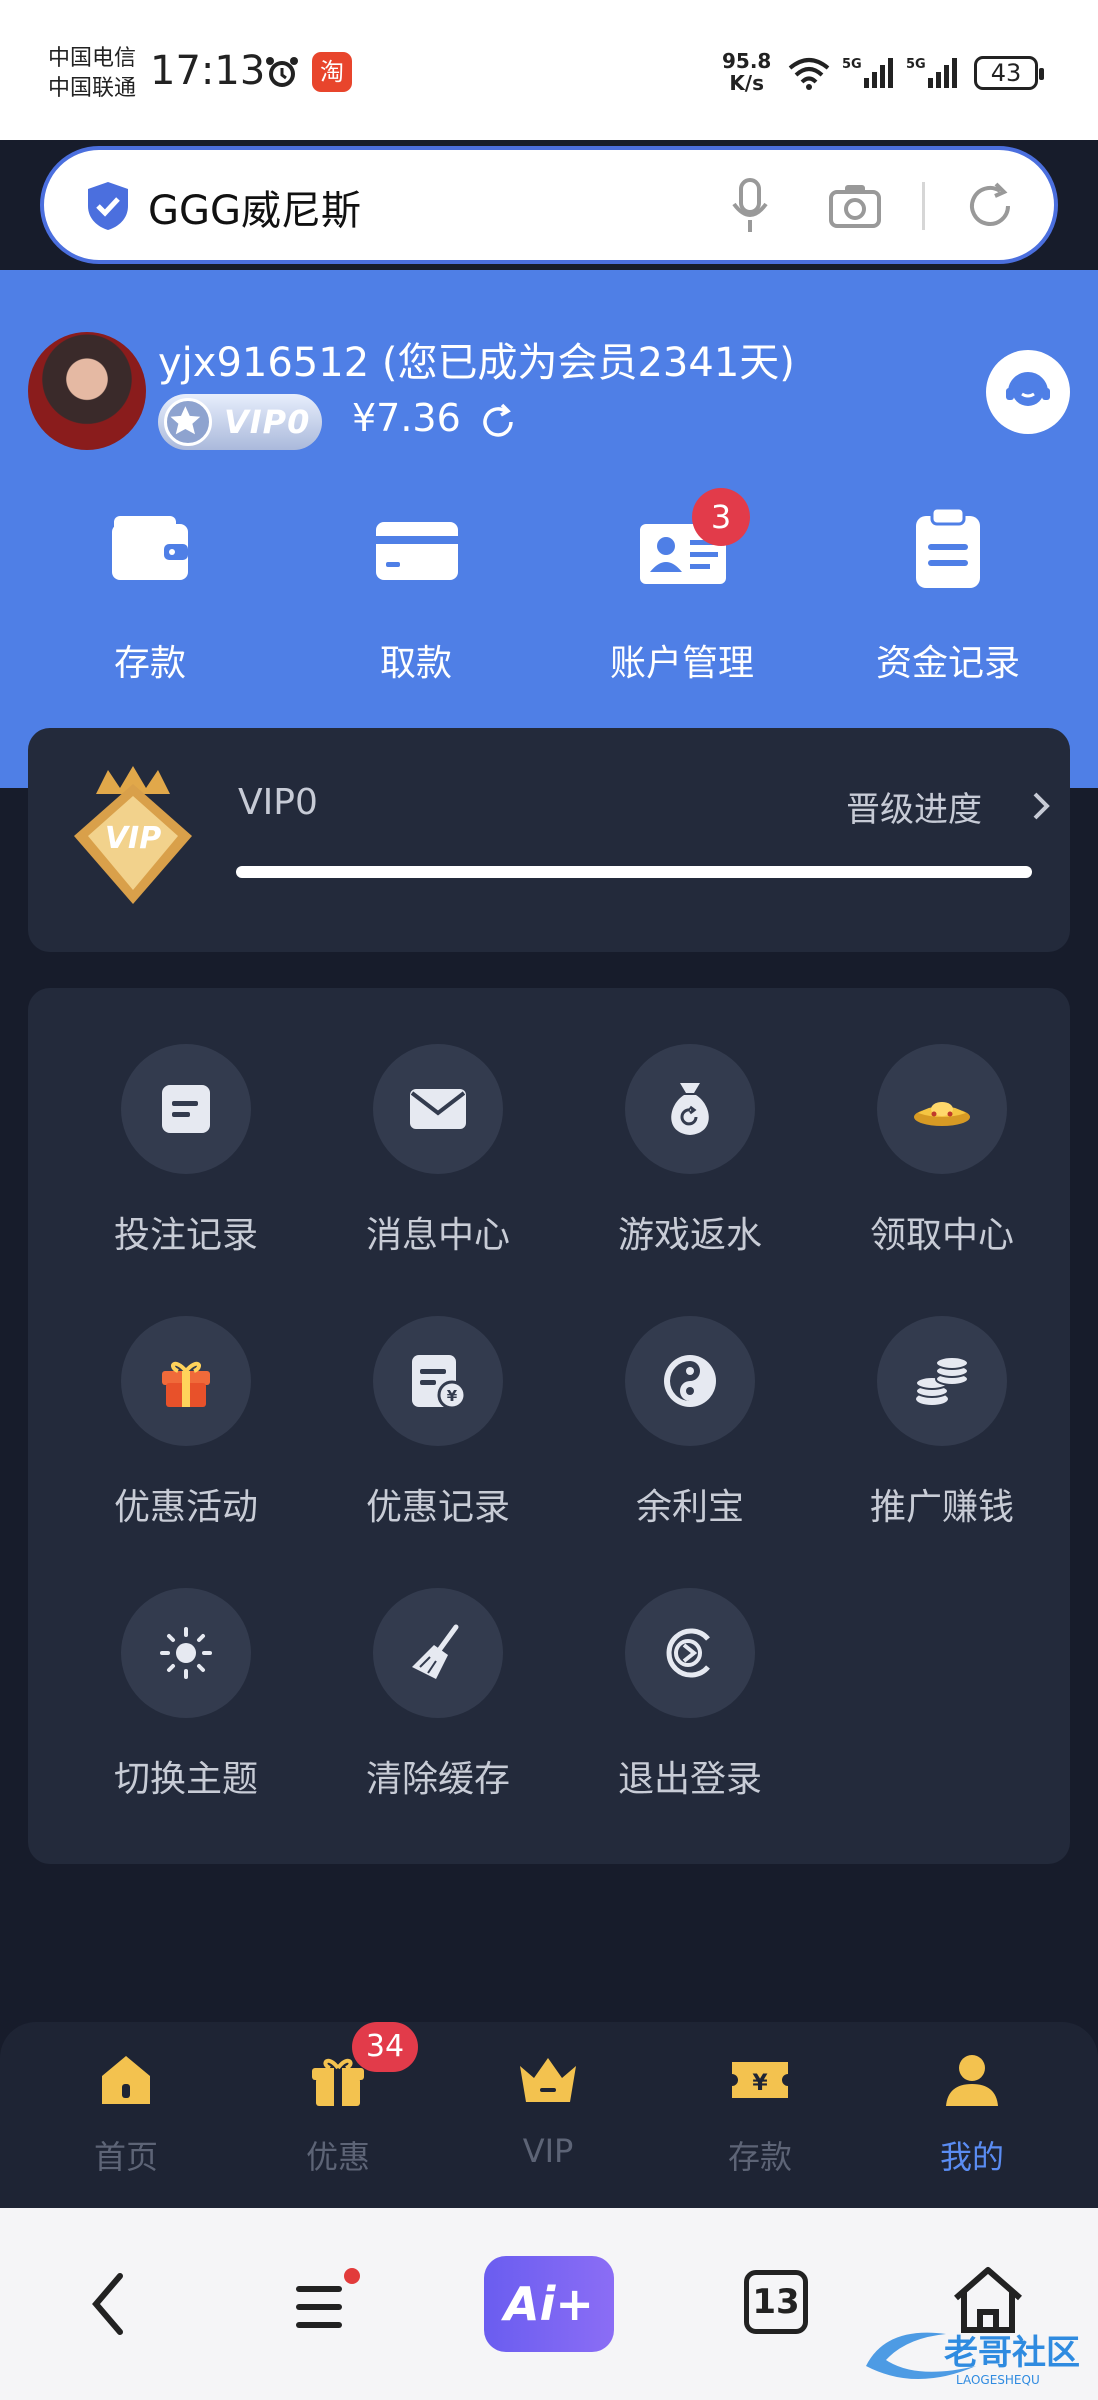 The width and height of the screenshot is (1098, 2400). I want to click on clock: 17:13, so click(208, 71).